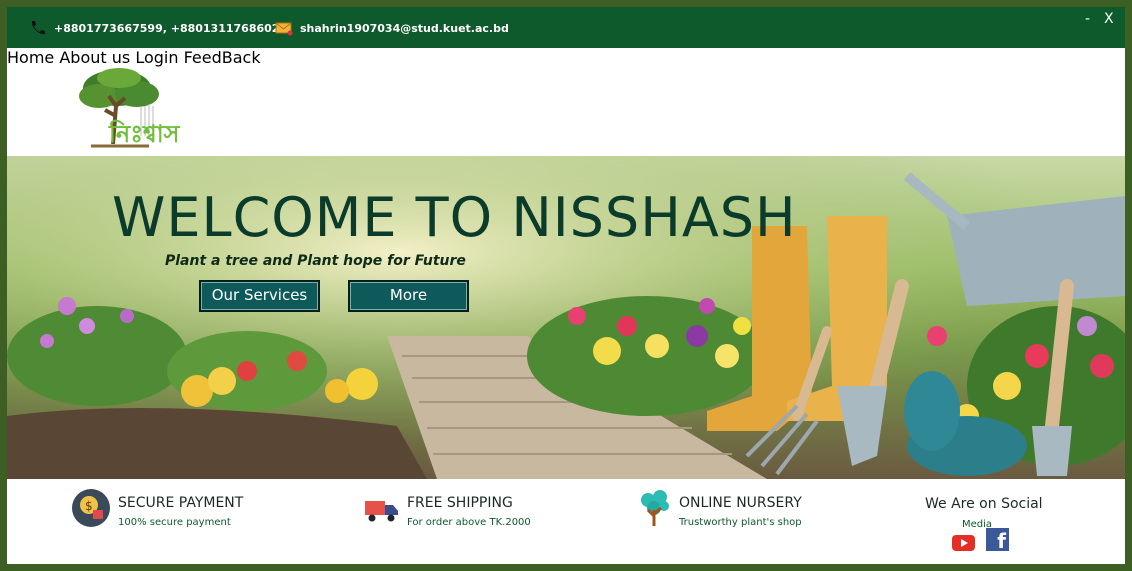 The height and width of the screenshot is (571, 1132). I want to click on phone-contact: +8801773667599, +8801311768602, so click(154, 28).